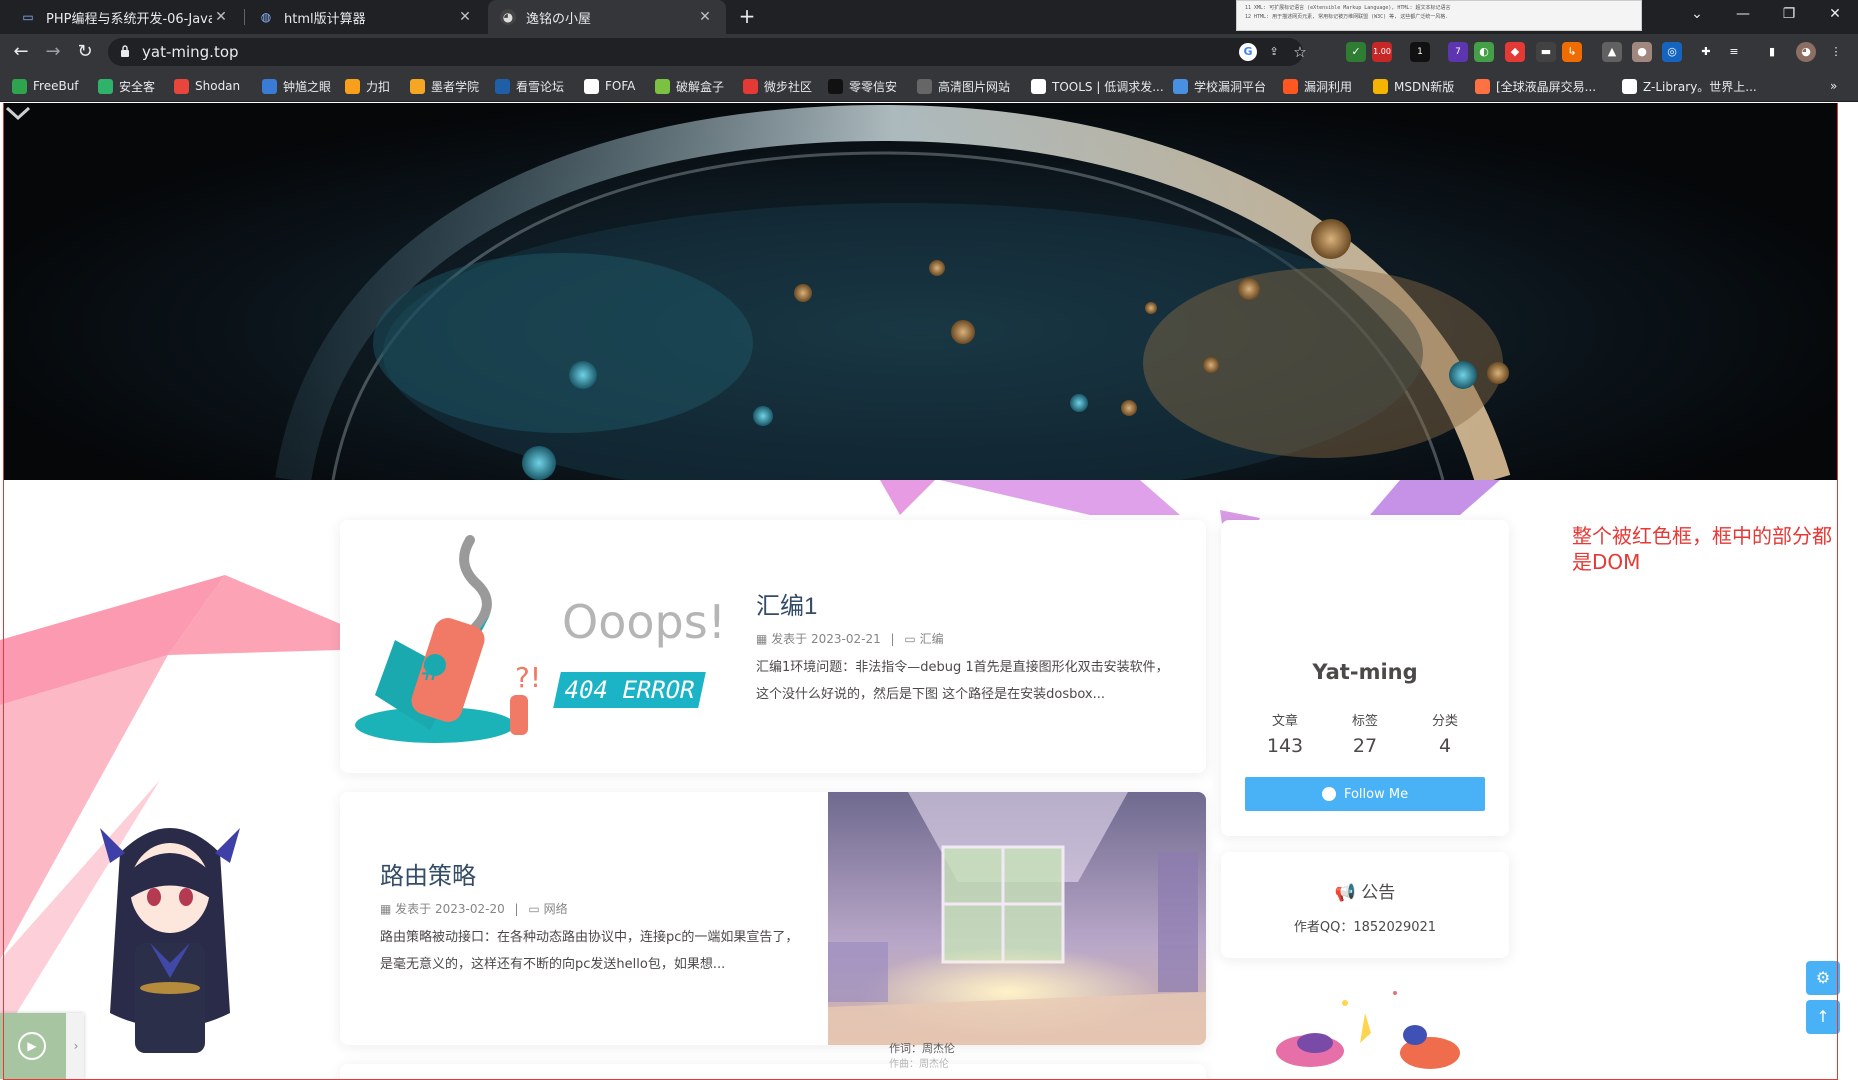 The height and width of the screenshot is (1080, 1858). I want to click on bookmark-label: FreeBuf, so click(56, 86).